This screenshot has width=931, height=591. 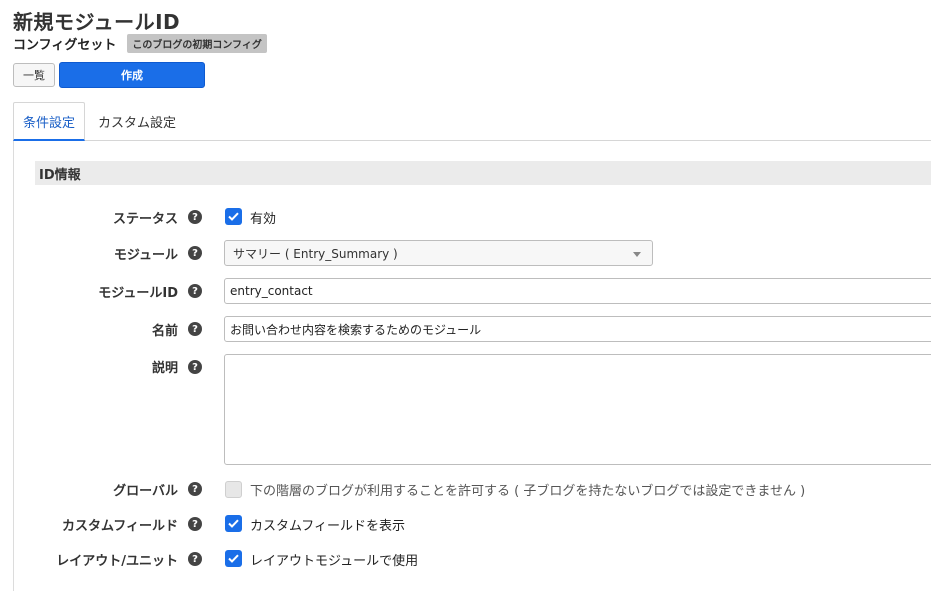 What do you see at coordinates (49, 121) in the screenshot?
I see `tab-conditions: 条件設定` at bounding box center [49, 121].